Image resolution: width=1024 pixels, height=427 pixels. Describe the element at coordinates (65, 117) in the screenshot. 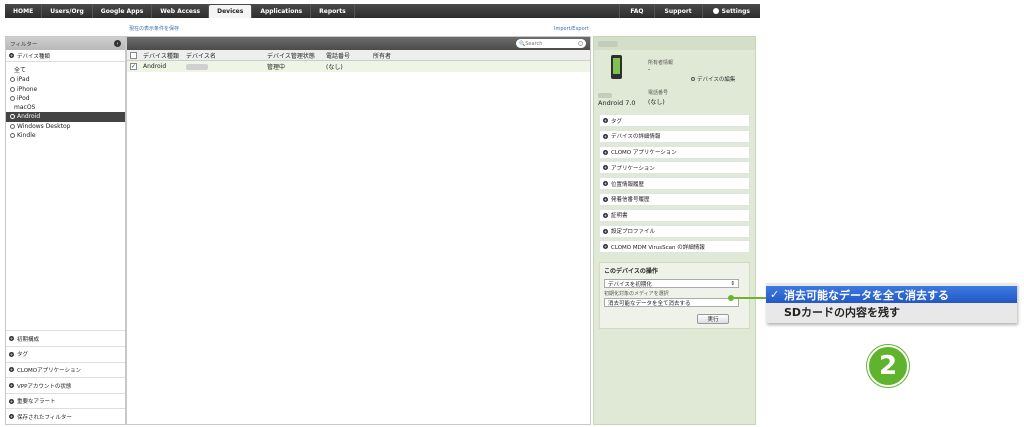

I see `filter-android: Android` at that location.